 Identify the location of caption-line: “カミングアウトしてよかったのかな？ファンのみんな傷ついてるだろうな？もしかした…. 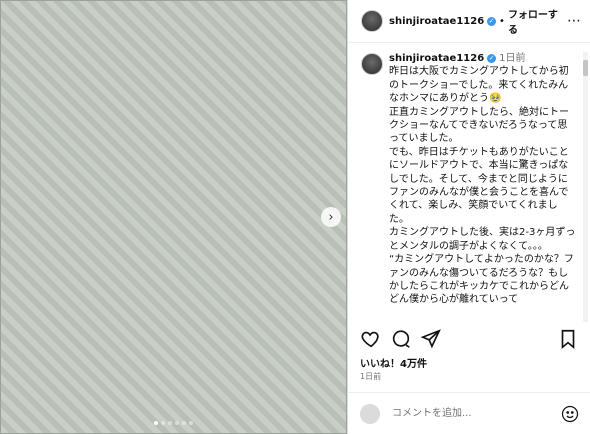
(481, 280).